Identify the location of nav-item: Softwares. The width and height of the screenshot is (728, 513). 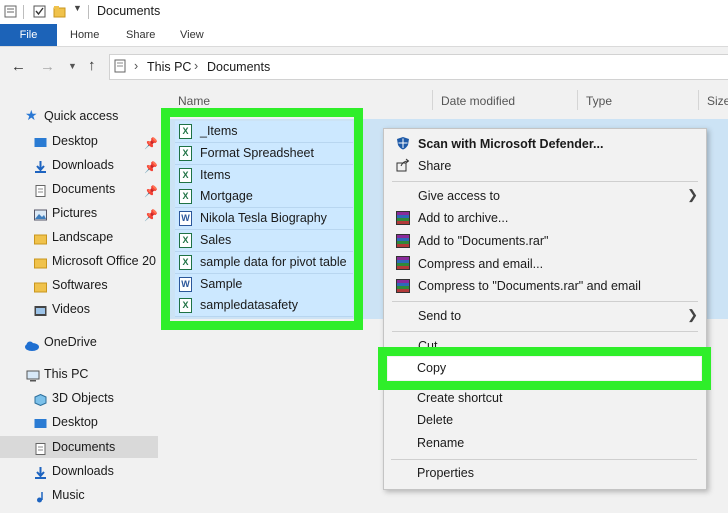
(79, 285).